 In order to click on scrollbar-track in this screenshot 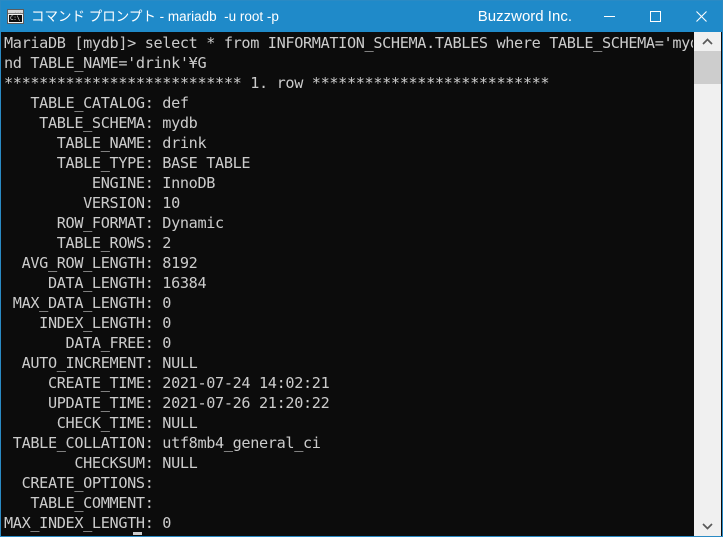, I will do `click(707, 284)`.